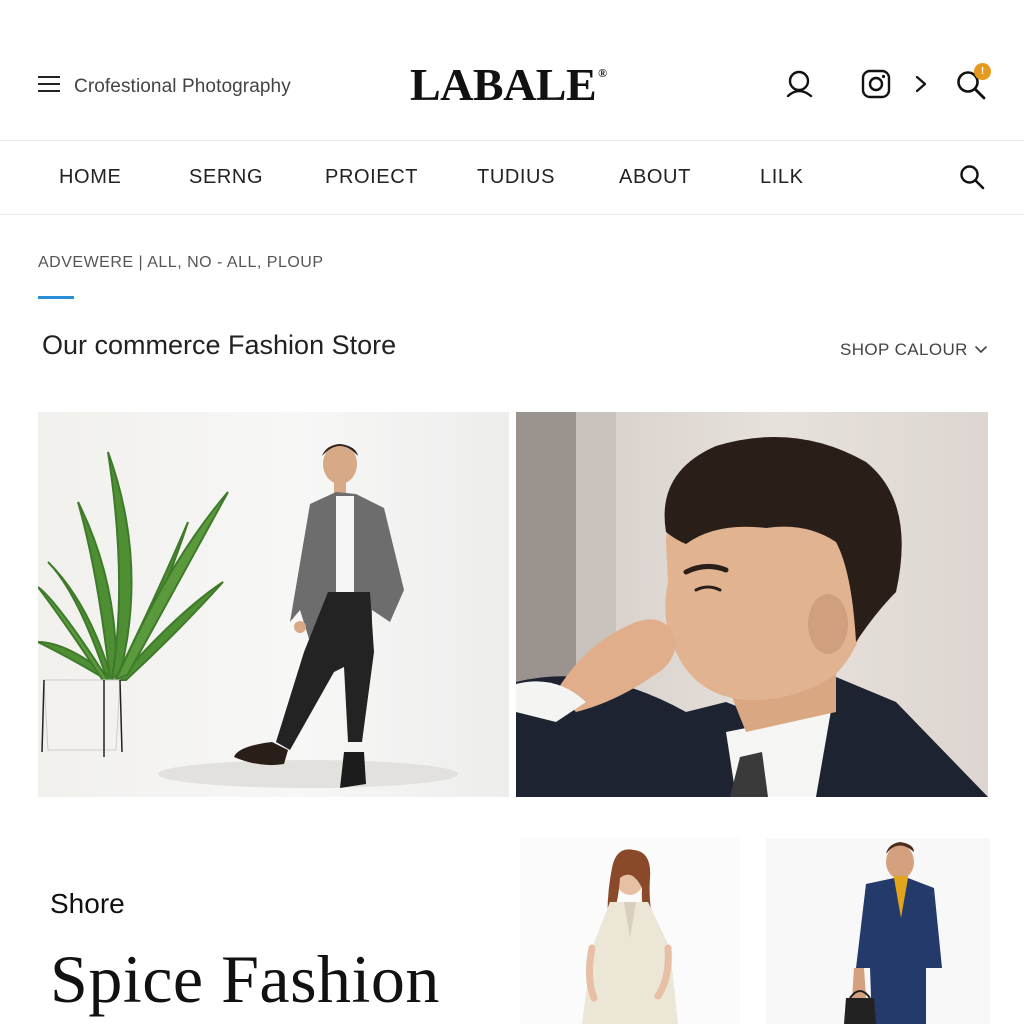 Image resolution: width=1024 pixels, height=1024 pixels. I want to click on menu-icon, so click(50, 86).